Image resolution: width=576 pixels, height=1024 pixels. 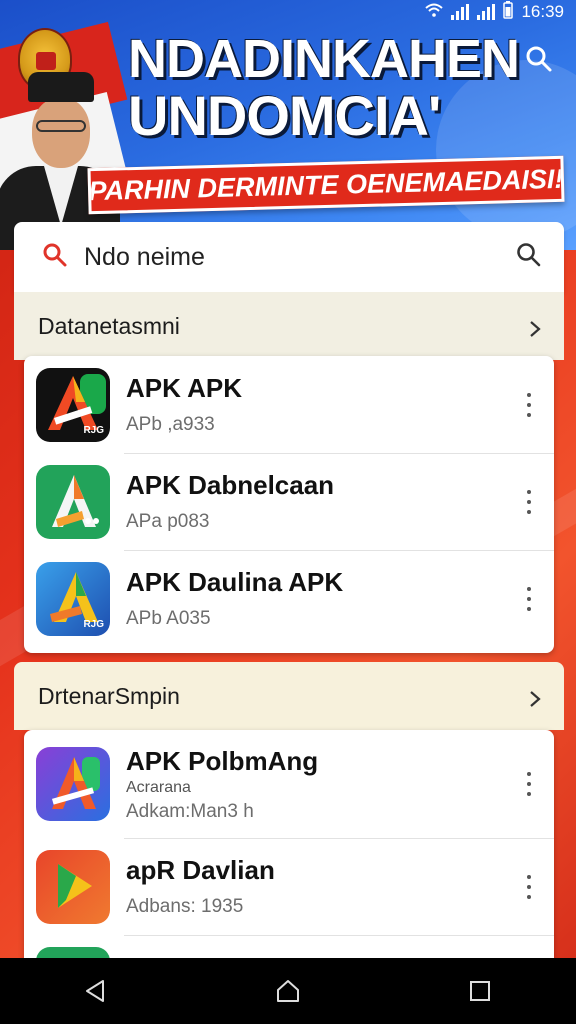 I want to click on banner-headline: NDADINKAHEN UNDOMCIA', so click(x=324, y=88).